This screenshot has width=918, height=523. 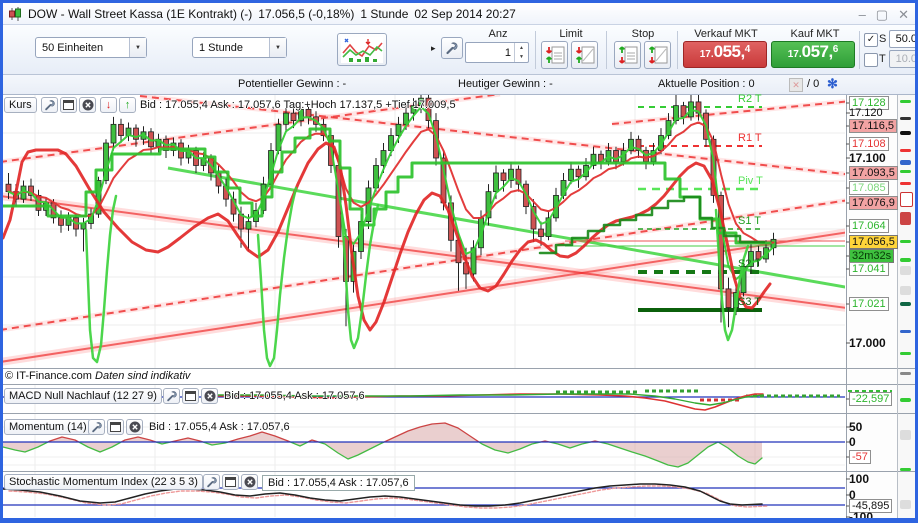 What do you see at coordinates (433, 48) in the screenshot?
I see `panel-expand-arrow: ▸` at bounding box center [433, 48].